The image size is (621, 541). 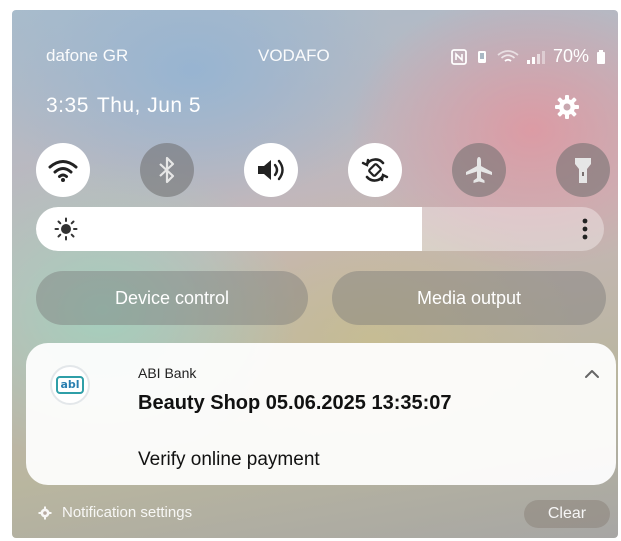 I want to click on clear-label: Clear, so click(x=567, y=513).